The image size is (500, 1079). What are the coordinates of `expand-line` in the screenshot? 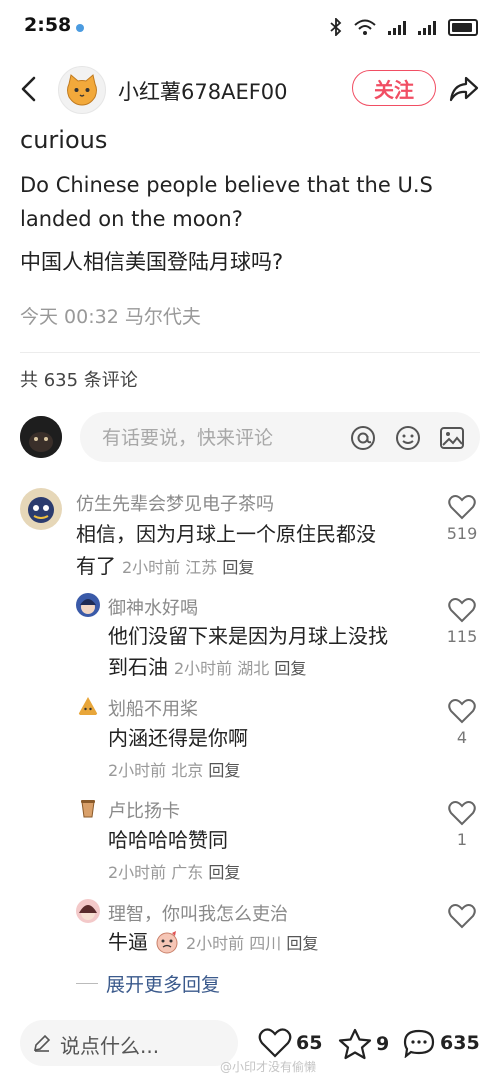 It's located at (87, 983).